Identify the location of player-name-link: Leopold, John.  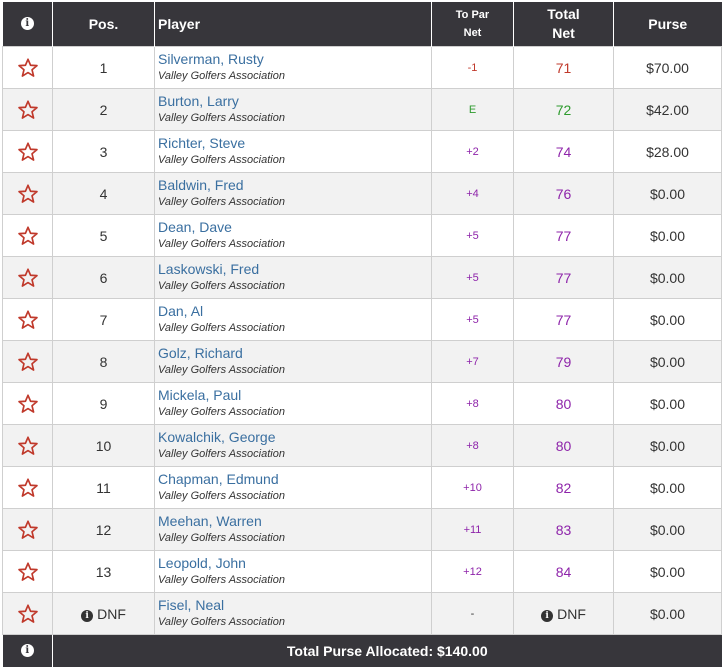
(294, 563).